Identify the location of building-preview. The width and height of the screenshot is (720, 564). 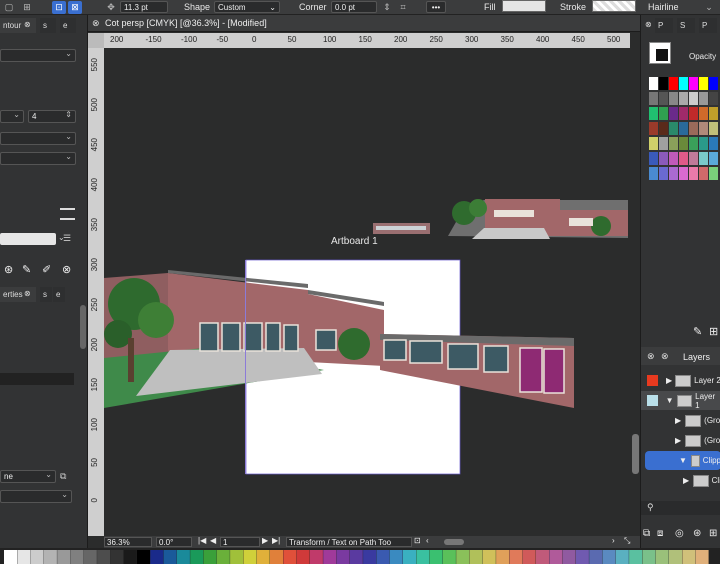
(500, 219).